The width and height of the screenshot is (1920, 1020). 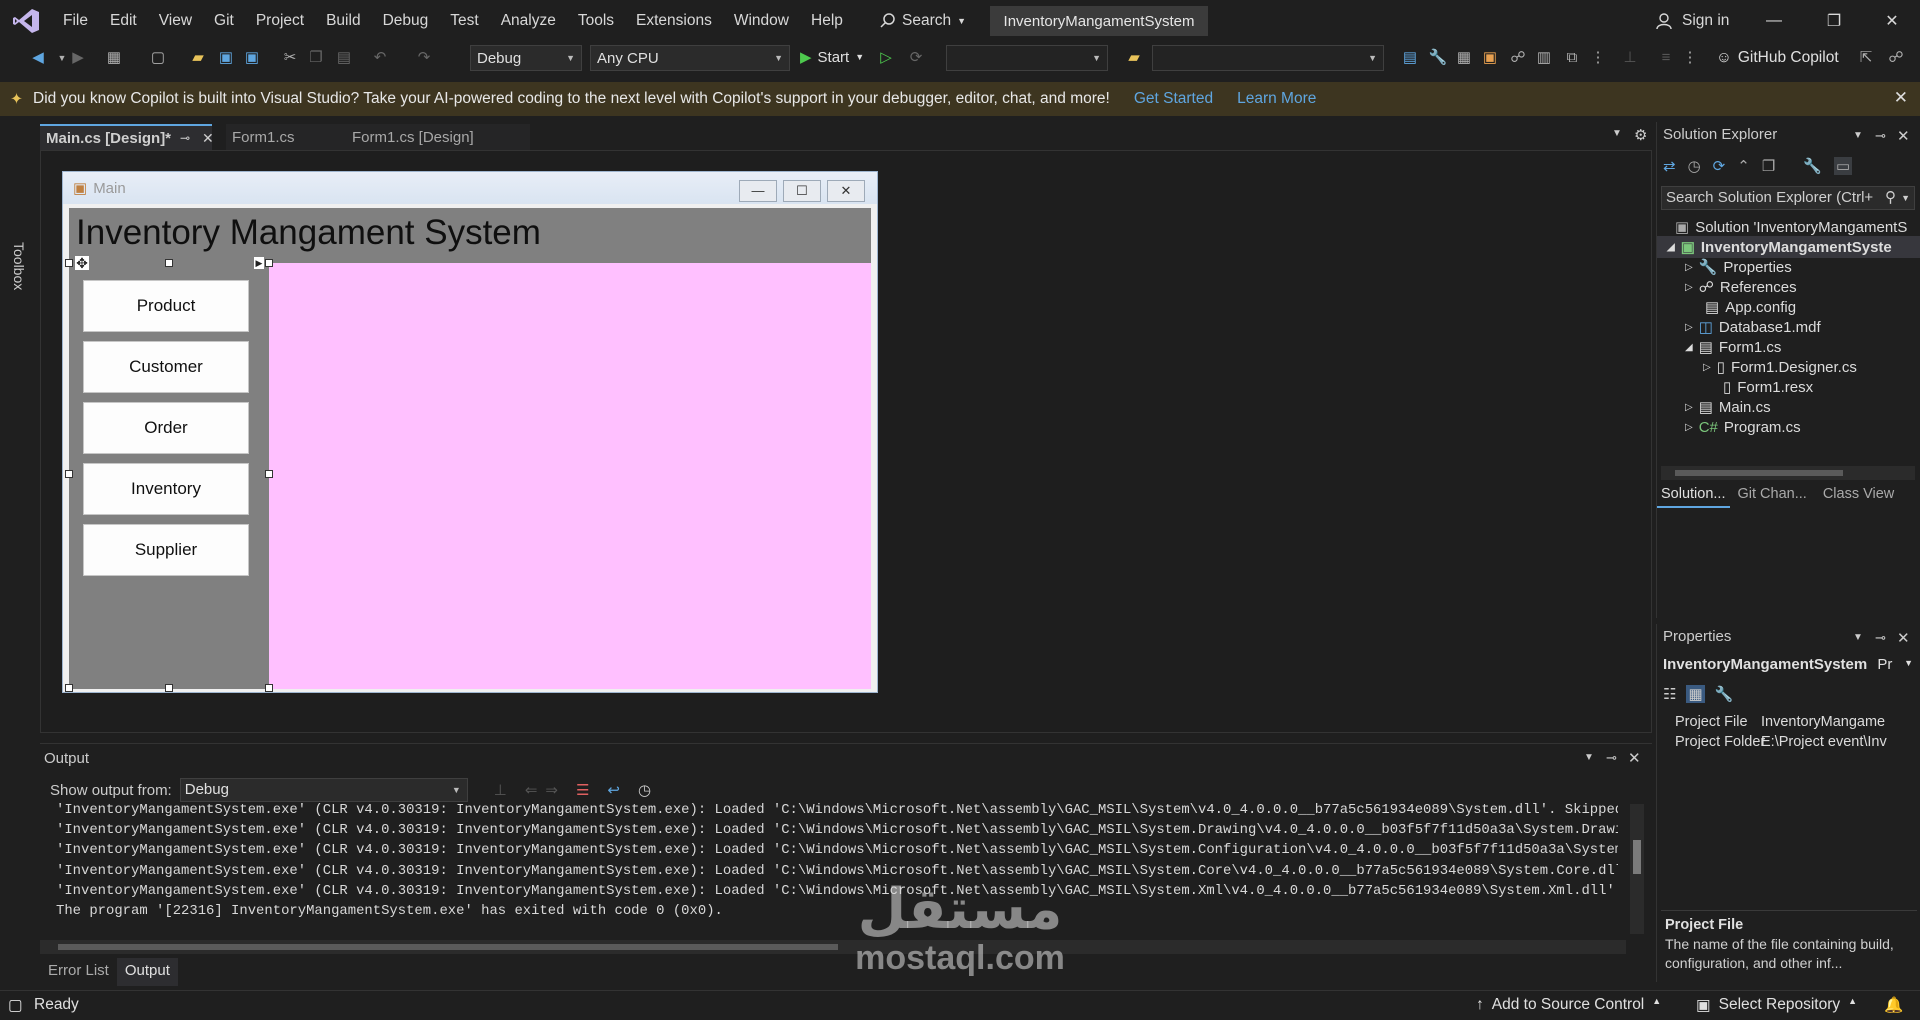 I want to click on menu-extensions: Extensions, so click(x=674, y=21).